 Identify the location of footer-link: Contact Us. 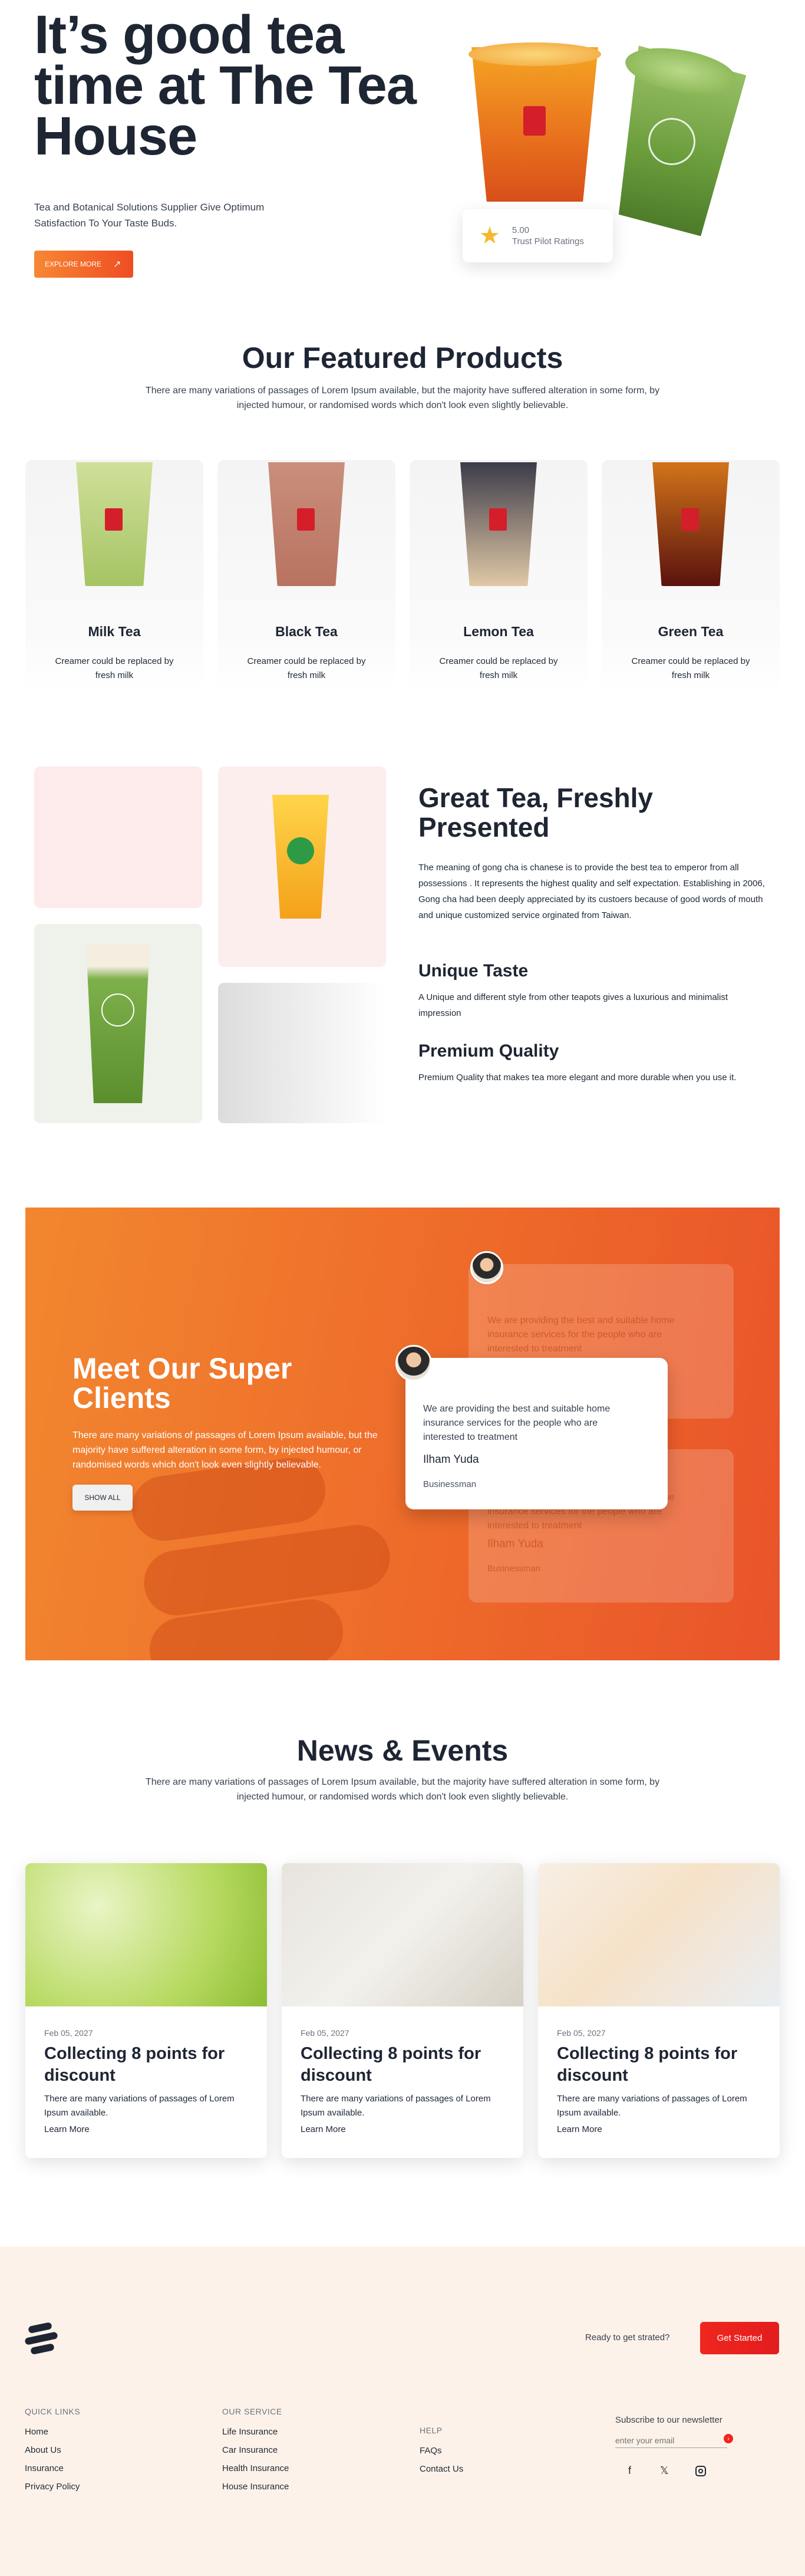
(441, 2469).